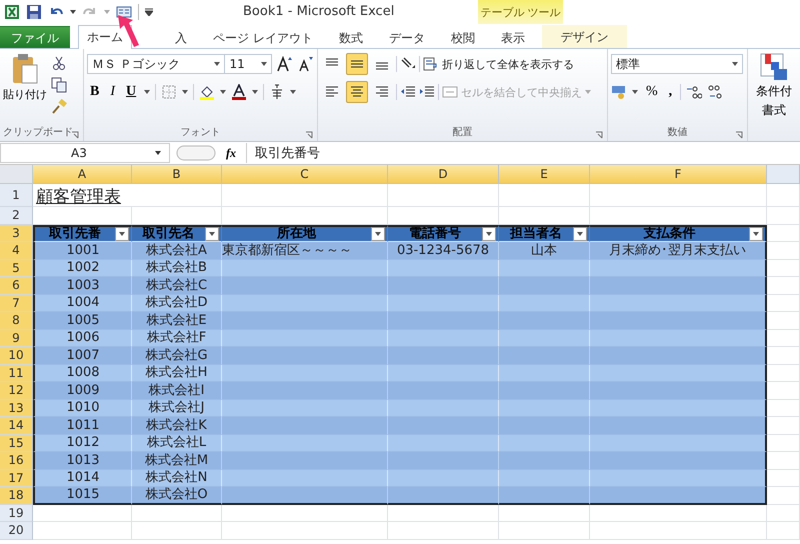 The height and width of the screenshot is (544, 800). Describe the element at coordinates (177, 174) in the screenshot. I see `column-header: B` at that location.